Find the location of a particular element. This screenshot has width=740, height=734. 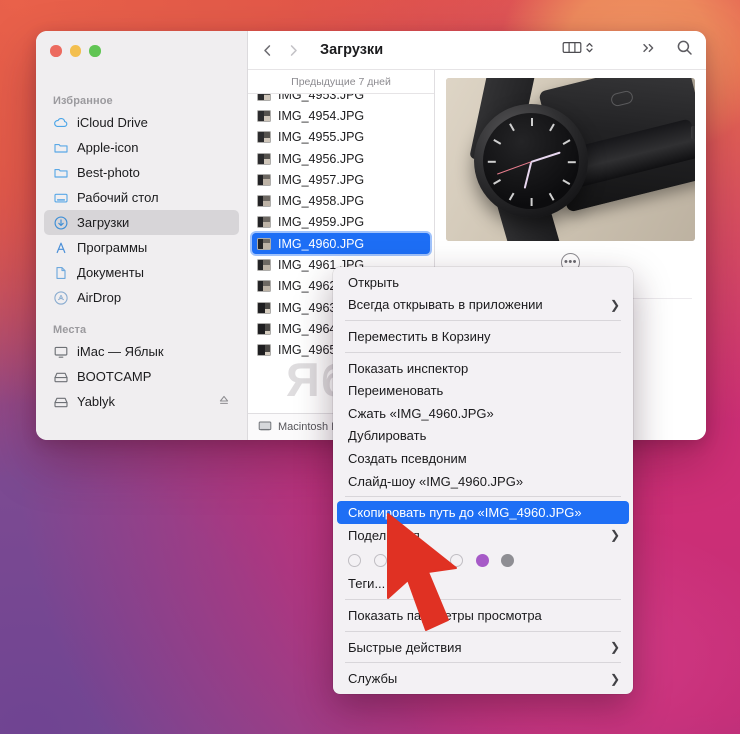

sidebar-group-locations-title: Места is located at coordinates (70, 330).